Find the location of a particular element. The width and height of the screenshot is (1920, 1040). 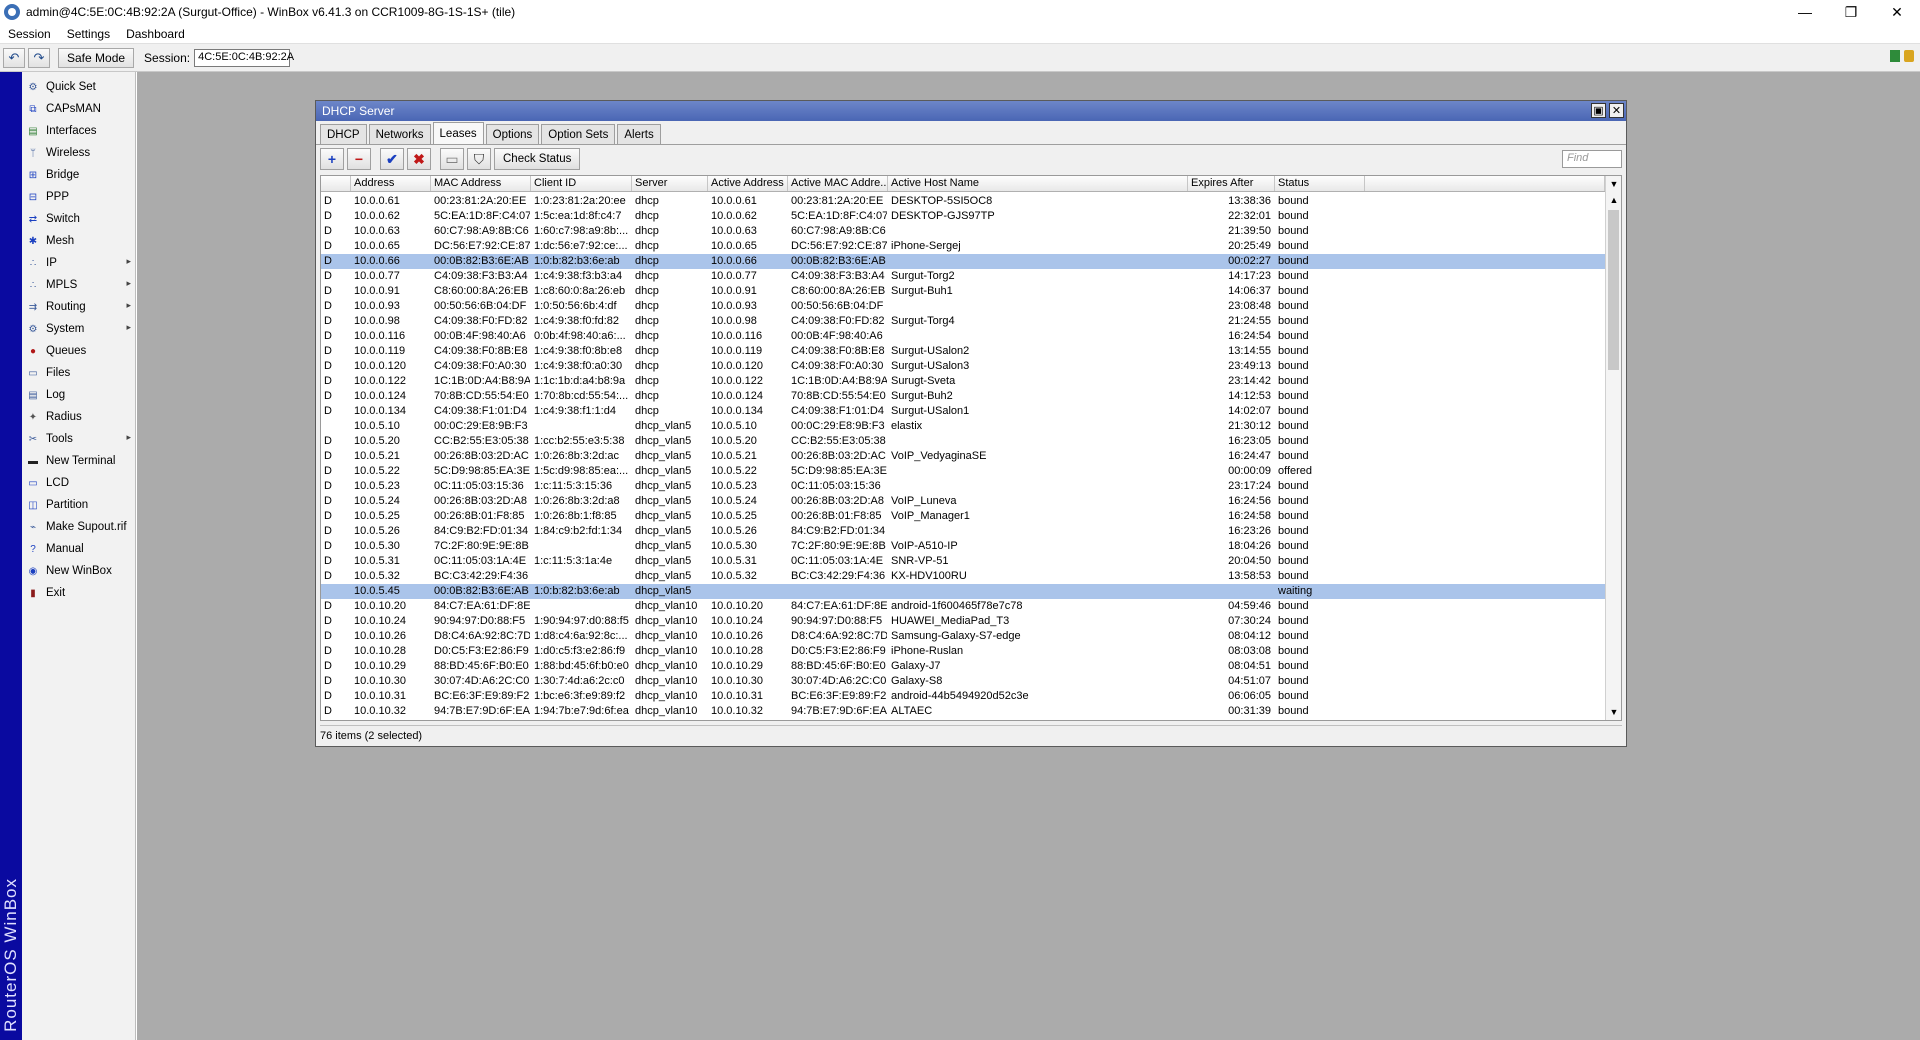

sidebar-item-manual: ? Manual is located at coordinates (78, 549).